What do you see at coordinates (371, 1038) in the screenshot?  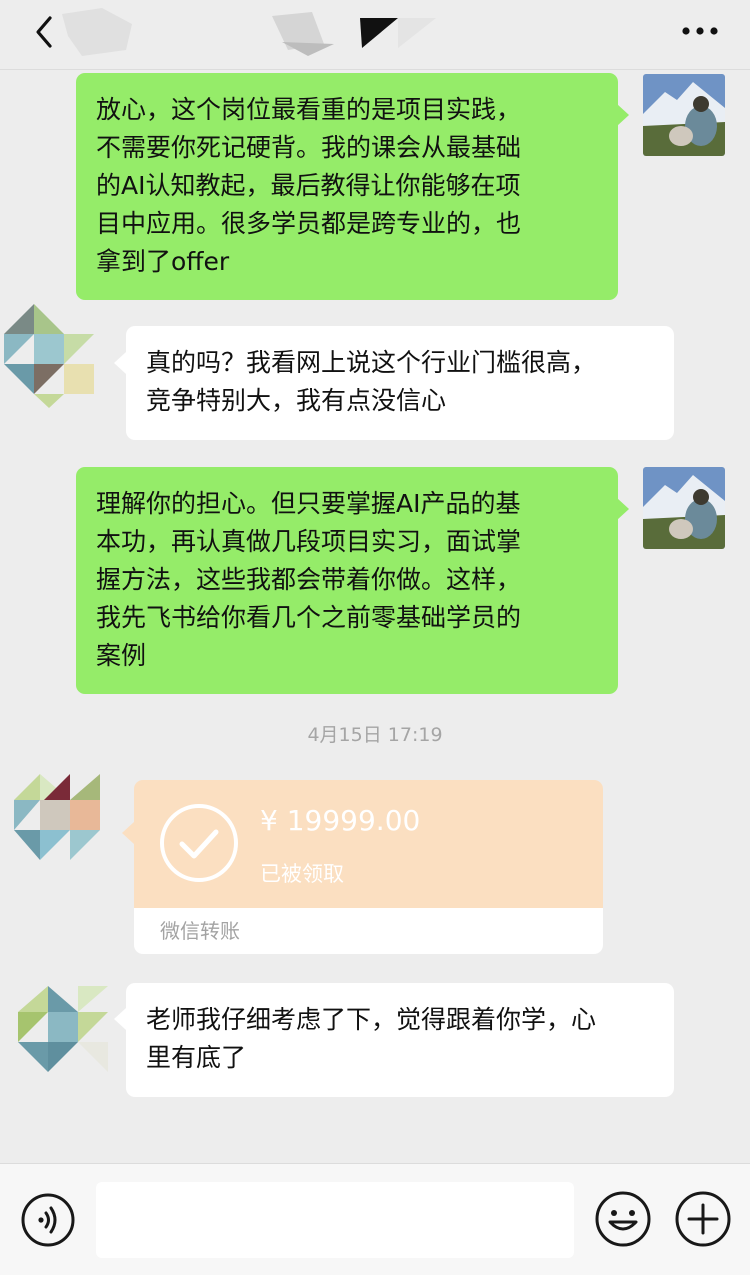 I see `message-text: 老师我仔细考虑了下，觉得跟着你学，心 里有底了` at bounding box center [371, 1038].